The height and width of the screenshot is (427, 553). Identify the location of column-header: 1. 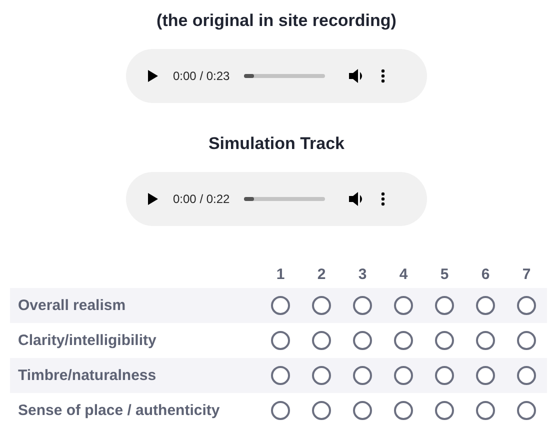
(280, 274).